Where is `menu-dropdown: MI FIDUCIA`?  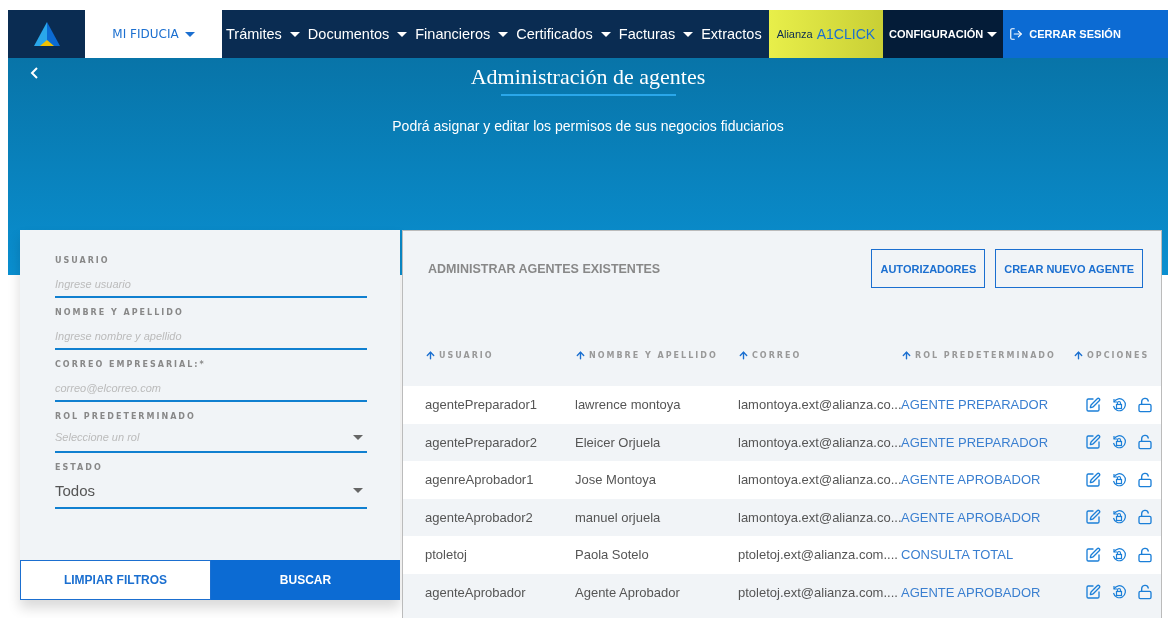 menu-dropdown: MI FIDUCIA is located at coordinates (153, 34).